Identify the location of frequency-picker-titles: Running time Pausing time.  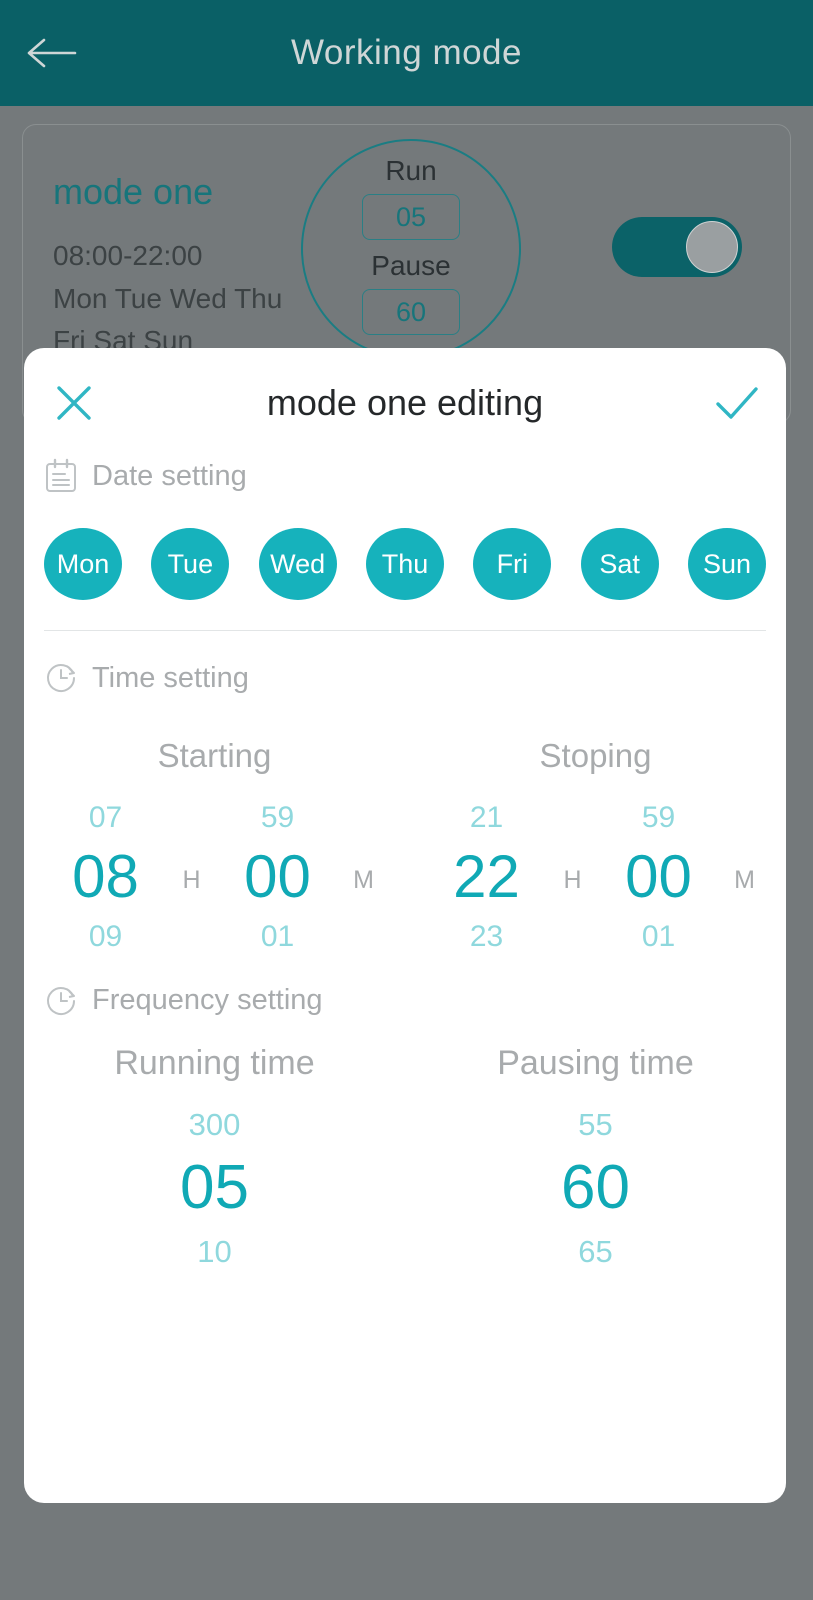
(405, 1063).